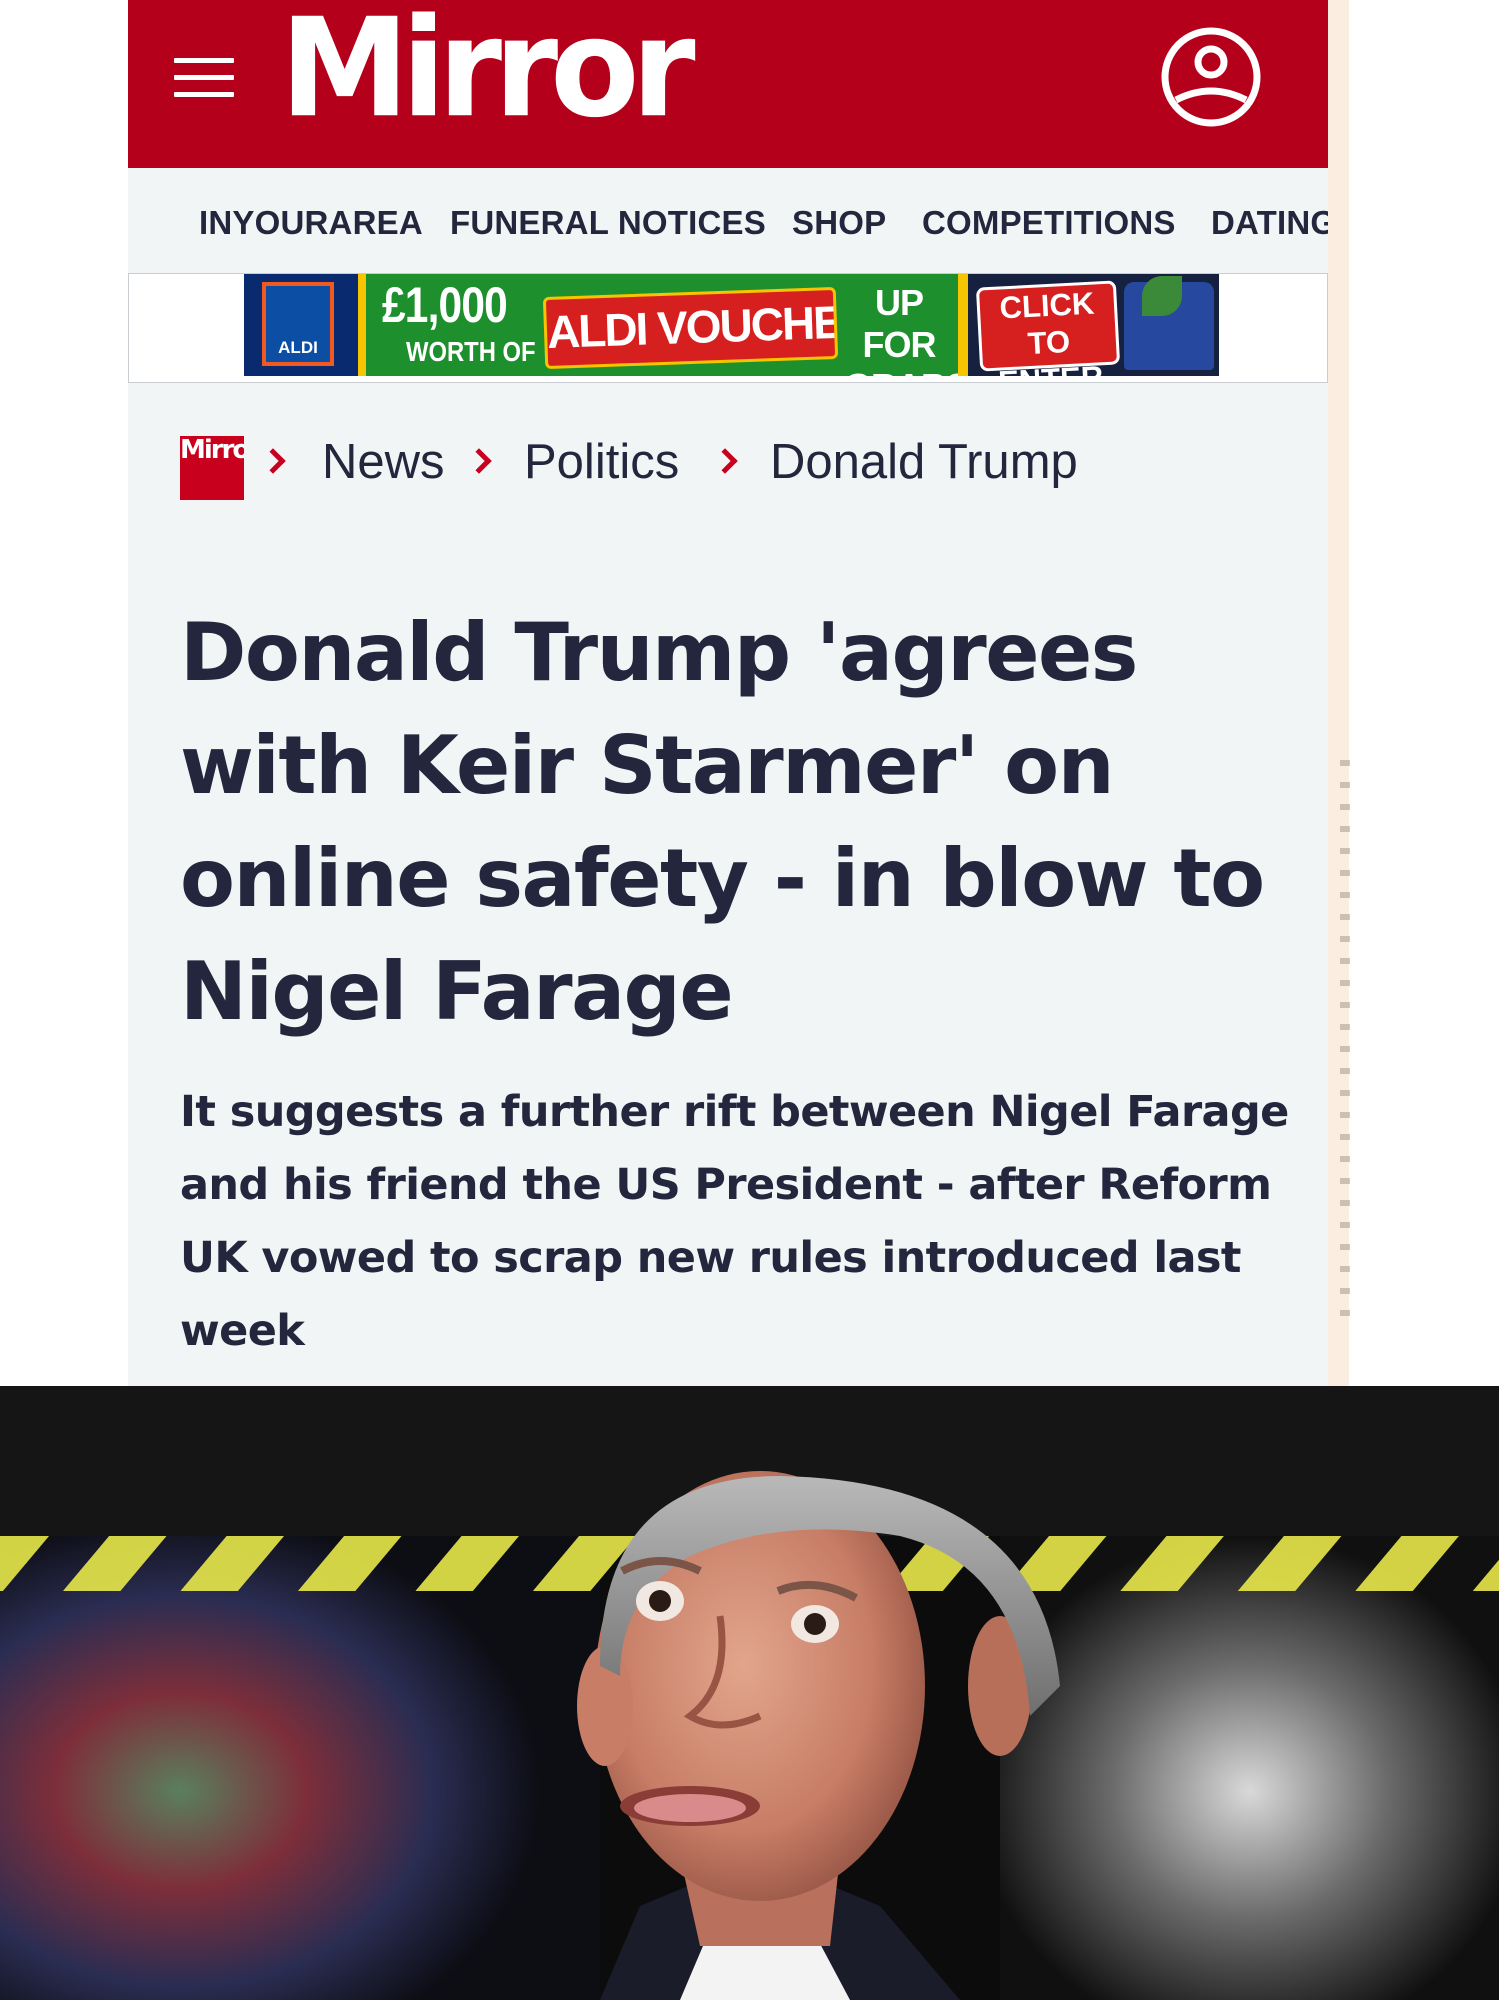 Image resolution: width=1499 pixels, height=2000 pixels. What do you see at coordinates (298, 324) in the screenshot?
I see `aldi-logo: ALDI` at bounding box center [298, 324].